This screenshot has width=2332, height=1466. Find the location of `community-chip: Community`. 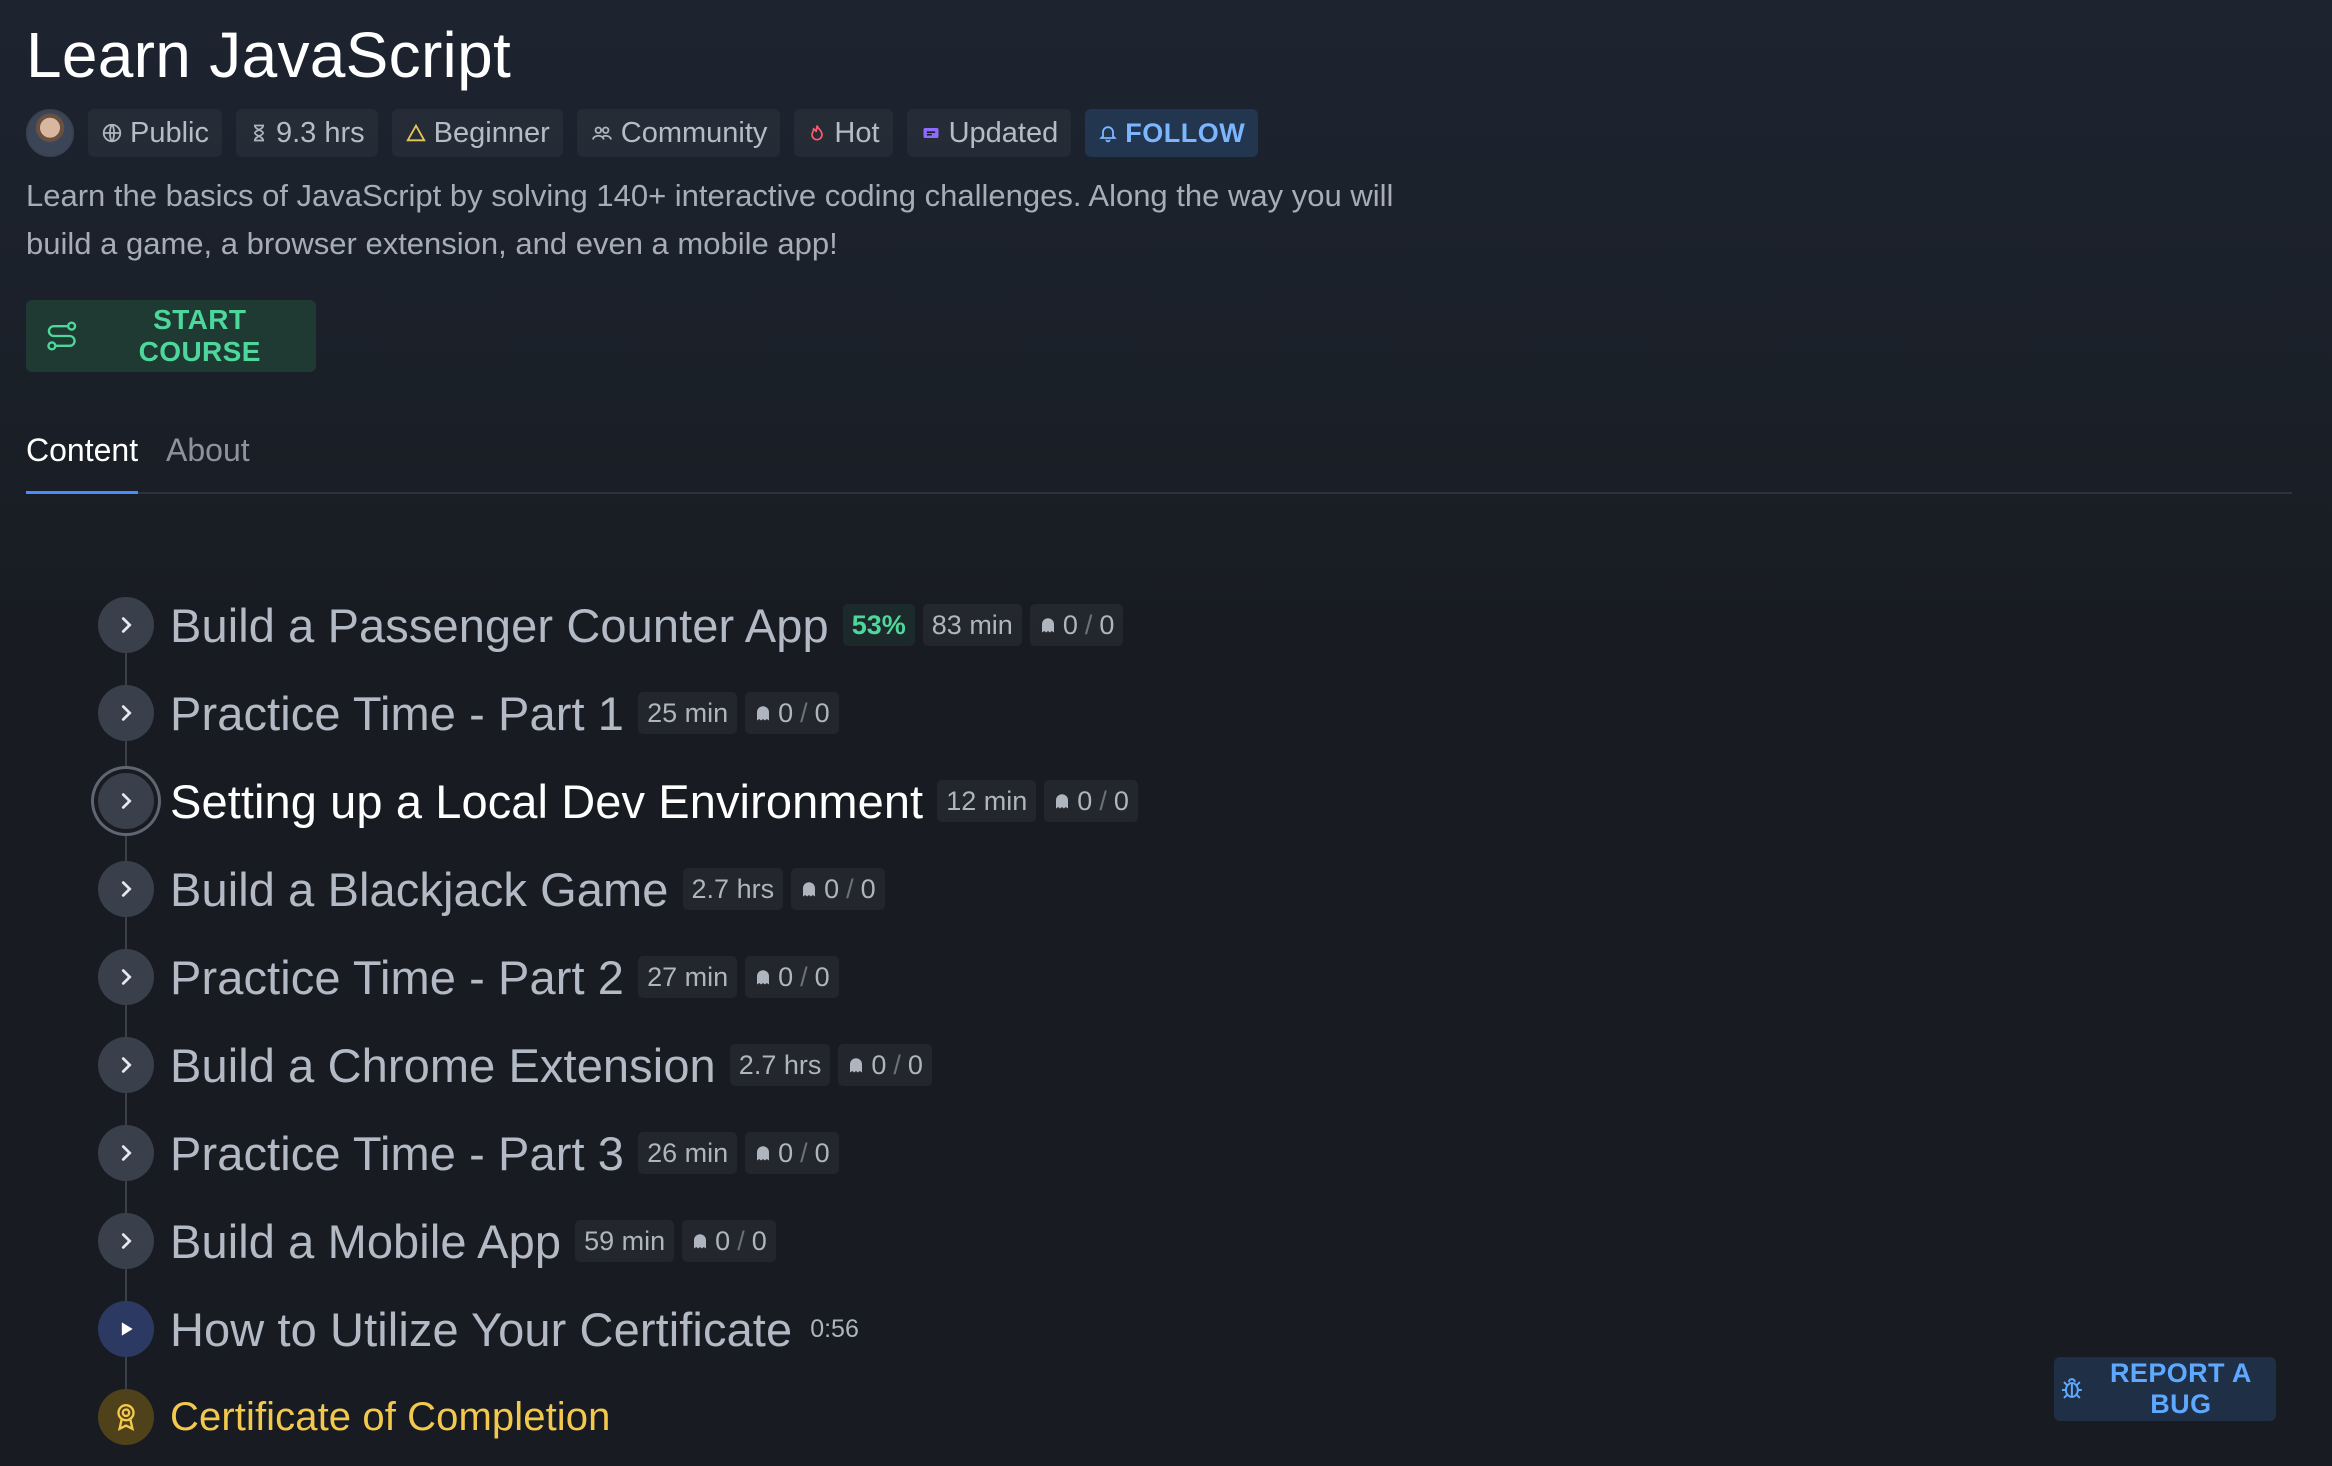

community-chip: Community is located at coordinates (678, 133).